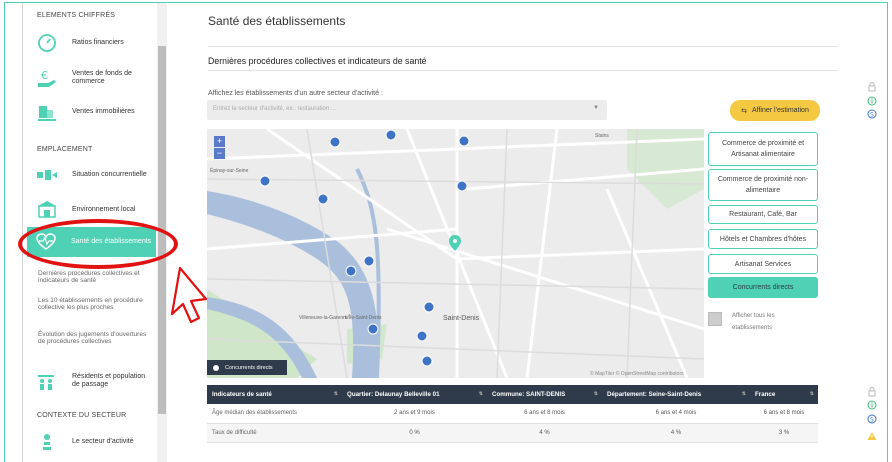 The height and width of the screenshot is (462, 892). What do you see at coordinates (784, 394) in the screenshot?
I see `column-header: France ⇅` at bounding box center [784, 394].